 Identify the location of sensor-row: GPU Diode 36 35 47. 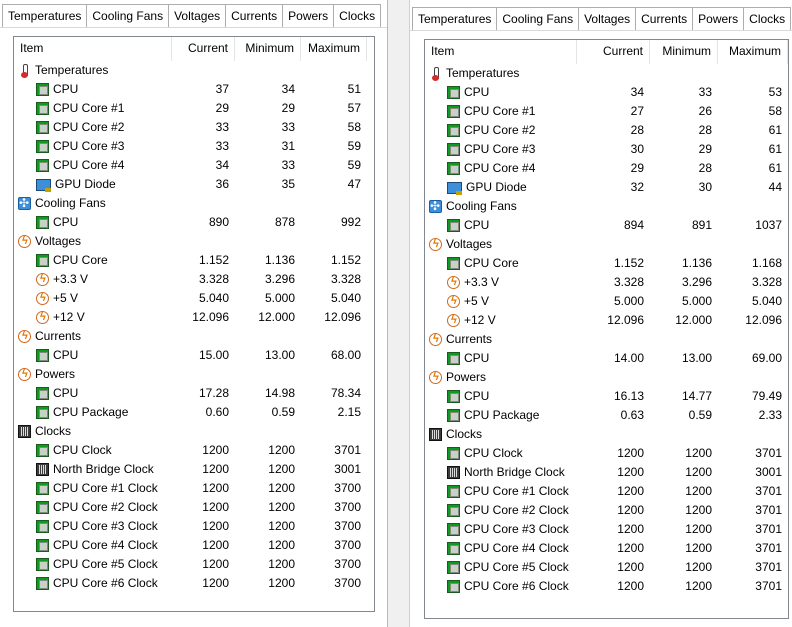
(194, 184).